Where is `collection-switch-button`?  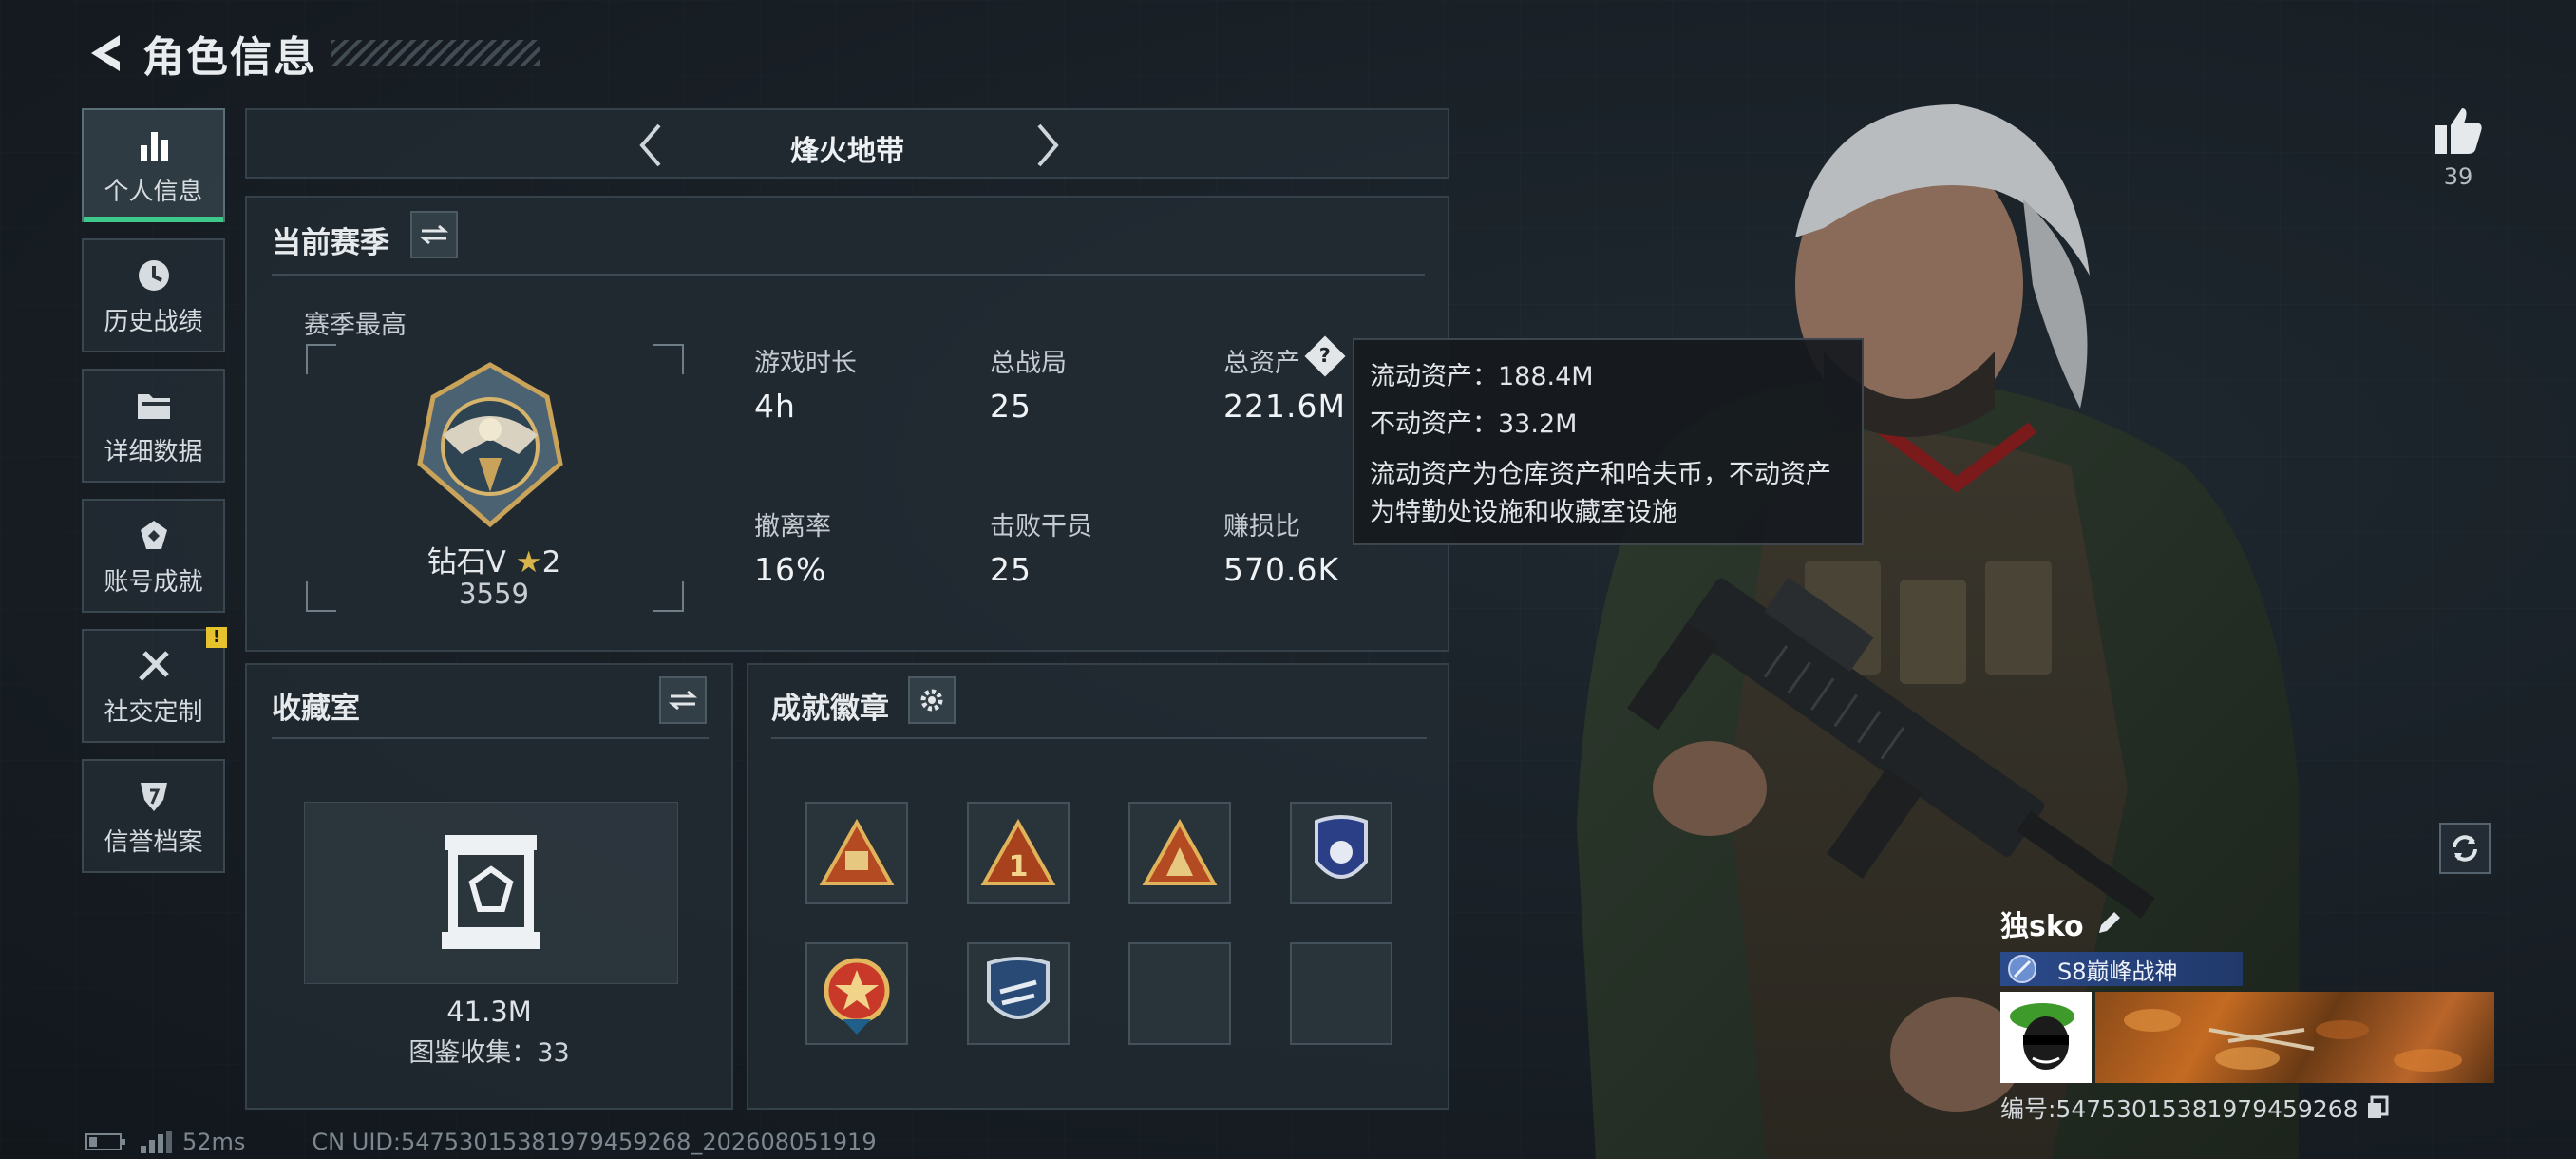 collection-switch-button is located at coordinates (683, 700).